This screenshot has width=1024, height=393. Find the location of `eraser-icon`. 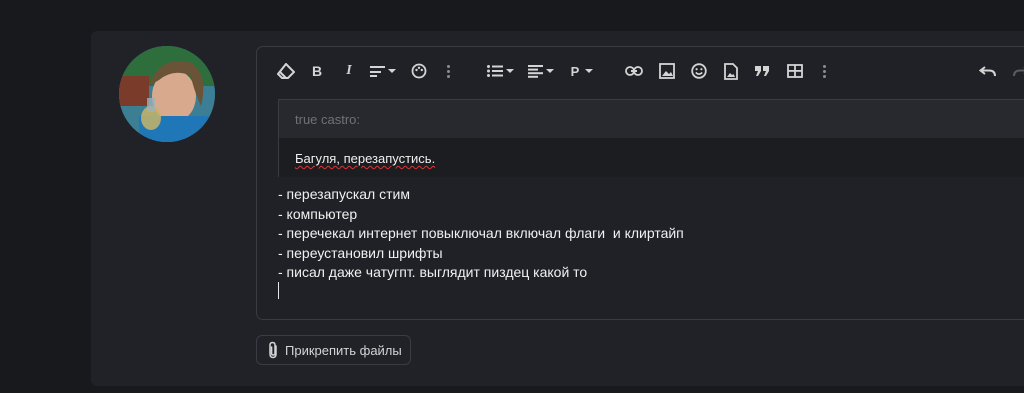

eraser-icon is located at coordinates (286, 71).